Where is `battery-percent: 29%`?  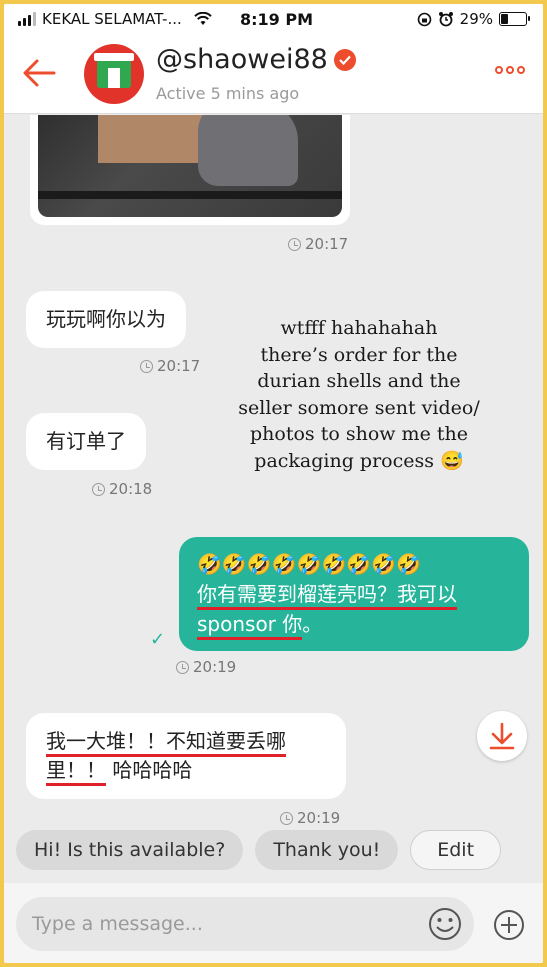
battery-percent: 29% is located at coordinates (476, 19).